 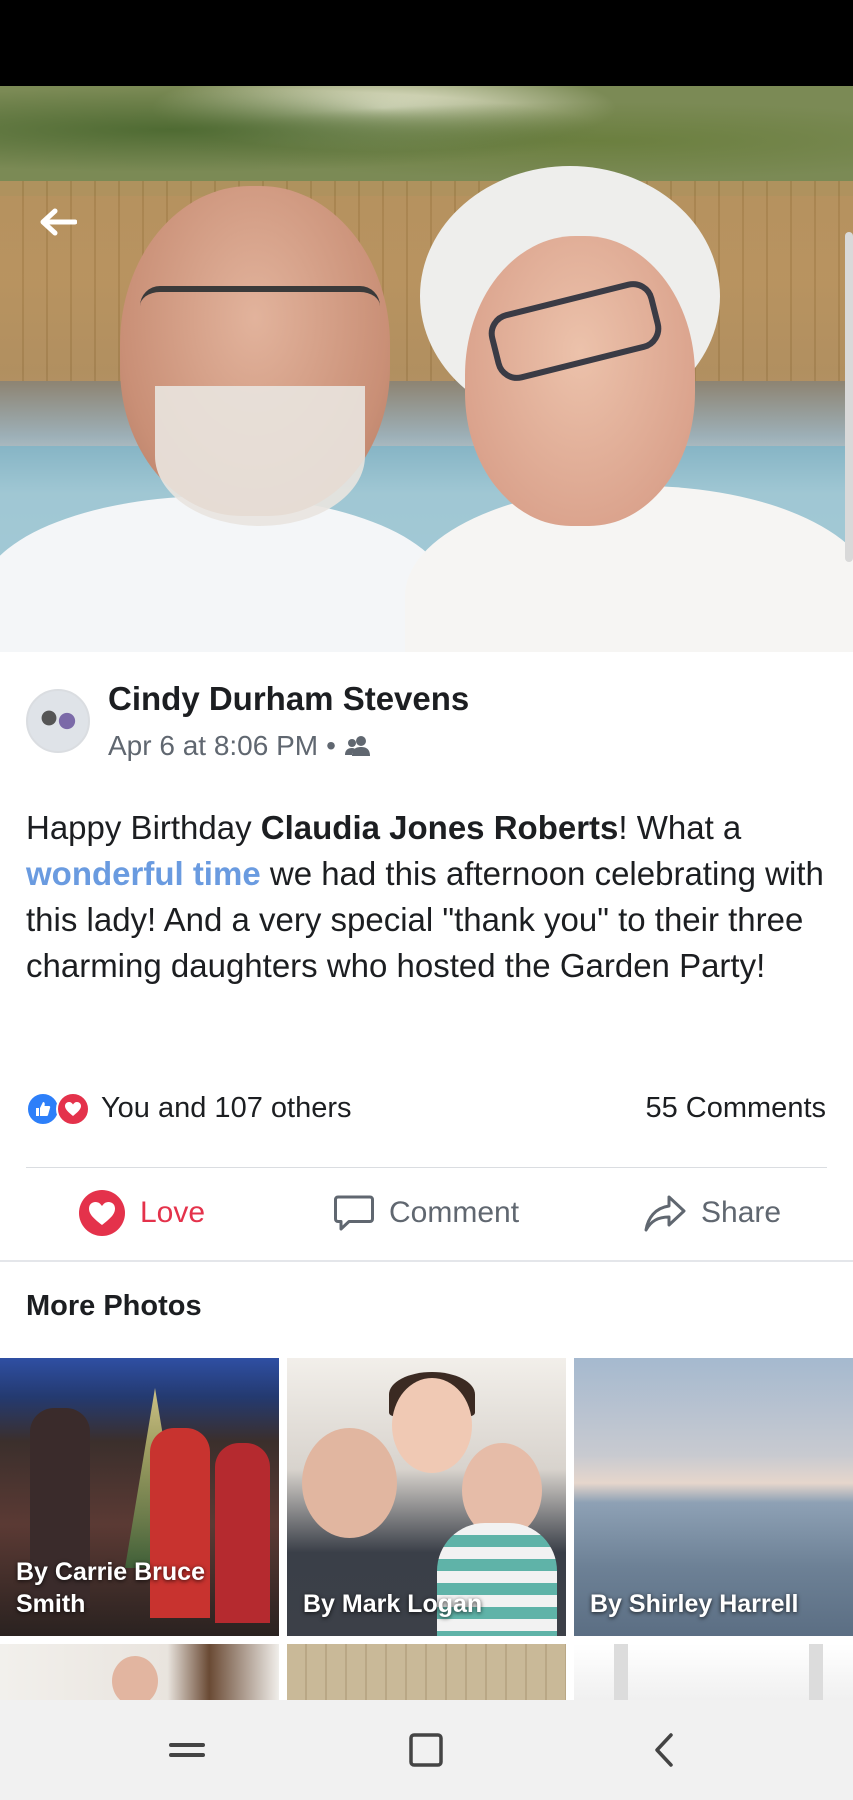 I want to click on post-actions: Love Comment Share, so click(x=426, y=1213).